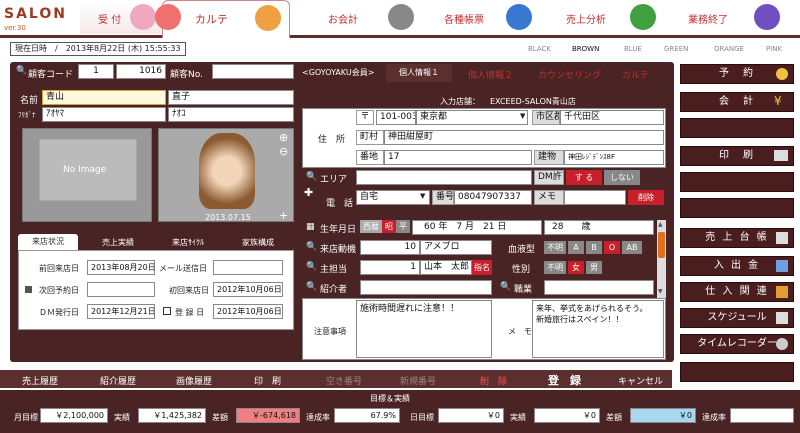 Image resolution: width=800 pixels, height=433 pixels. What do you see at coordinates (390, 247) in the screenshot?
I see `motive-num-field: 10` at bounding box center [390, 247].